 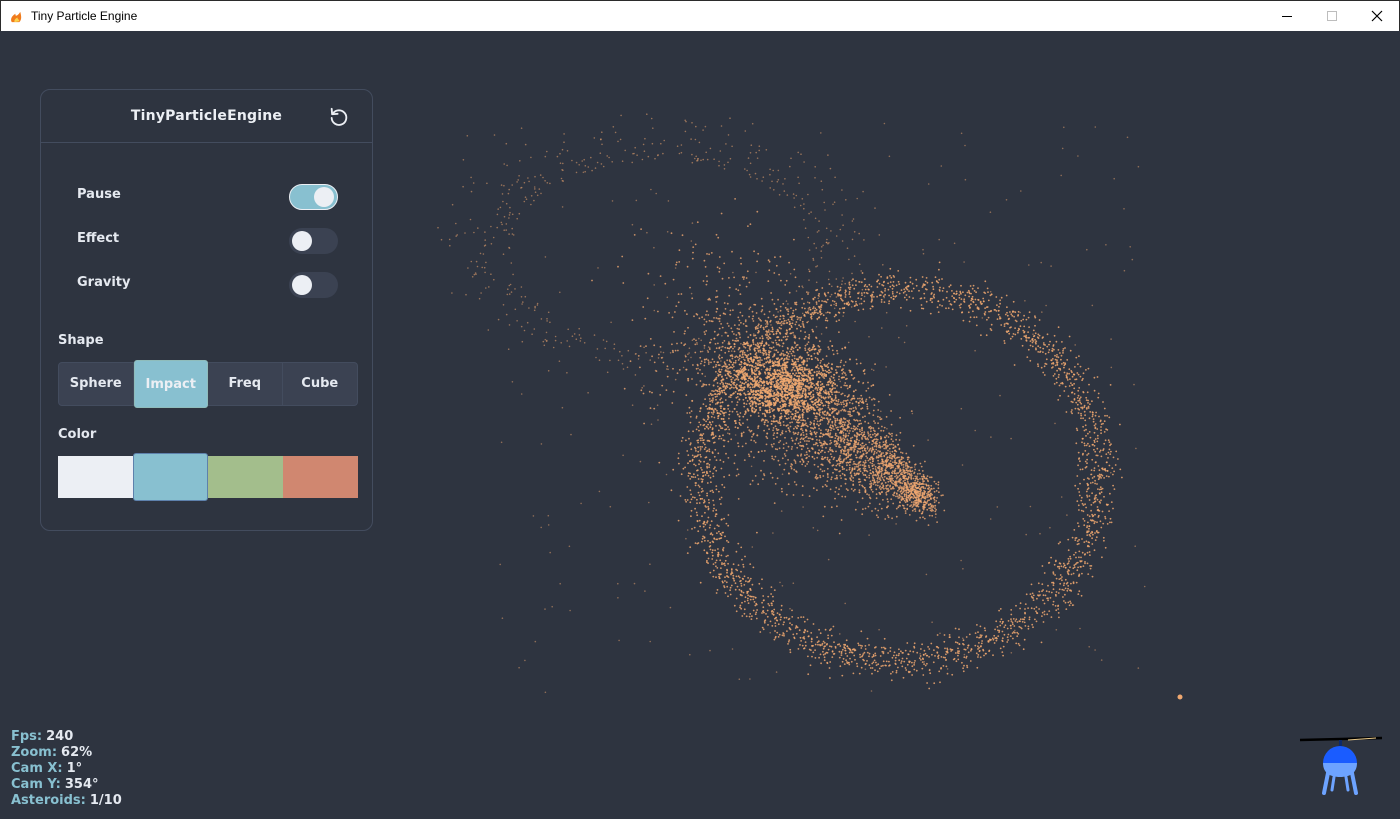 I want to click on gravity-toggle, so click(x=313, y=285).